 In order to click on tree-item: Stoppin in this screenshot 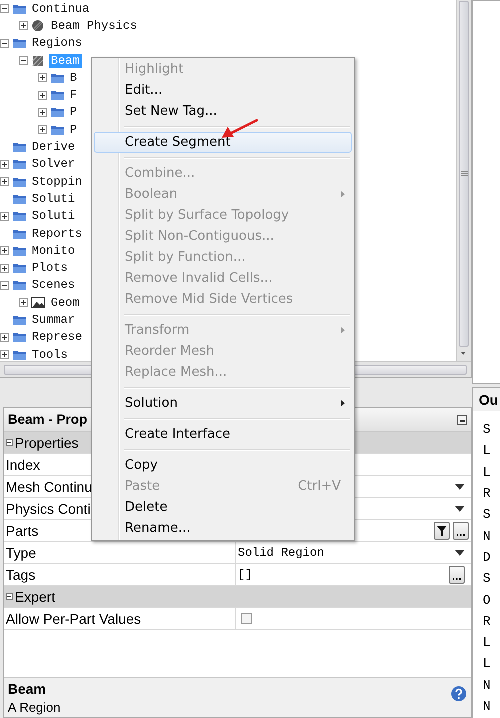, I will do `click(57, 181)`.